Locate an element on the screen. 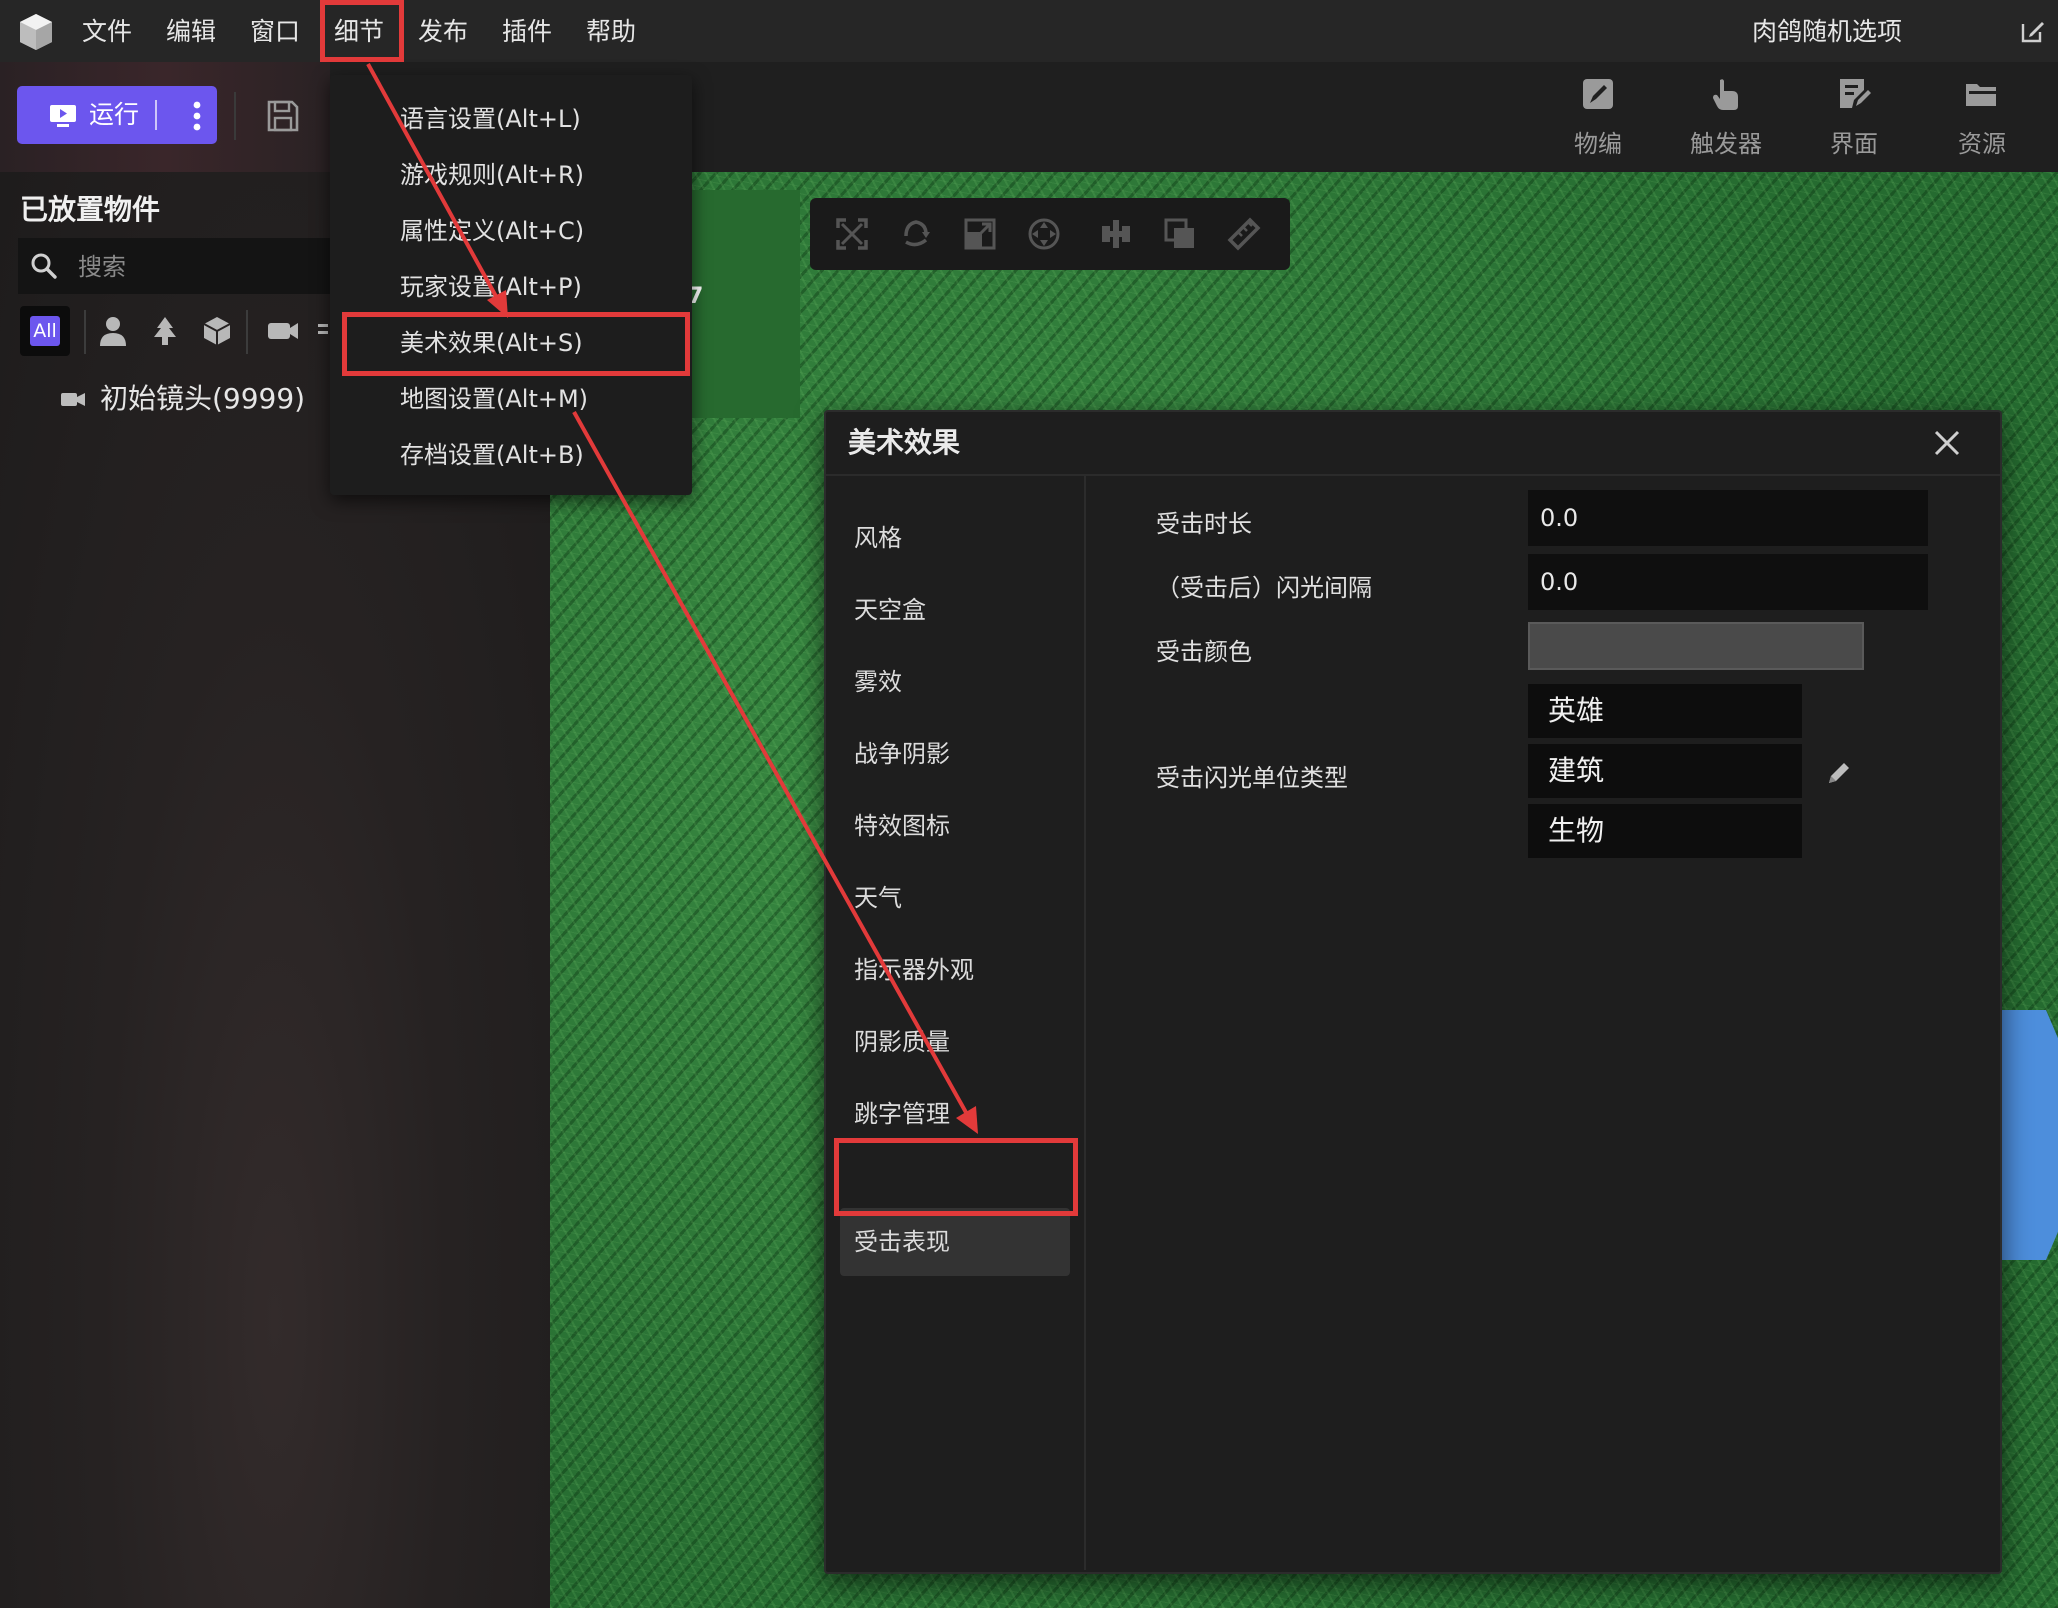 This screenshot has height=1608, width=2058. tree-item-label: 初始镜头(9999) is located at coordinates (203, 398).